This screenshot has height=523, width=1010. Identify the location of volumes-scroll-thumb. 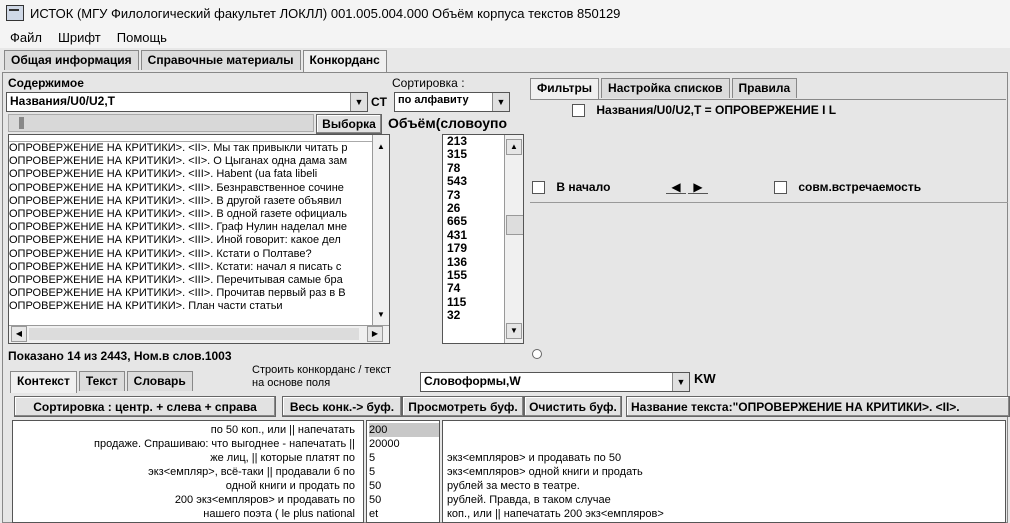
(514, 225).